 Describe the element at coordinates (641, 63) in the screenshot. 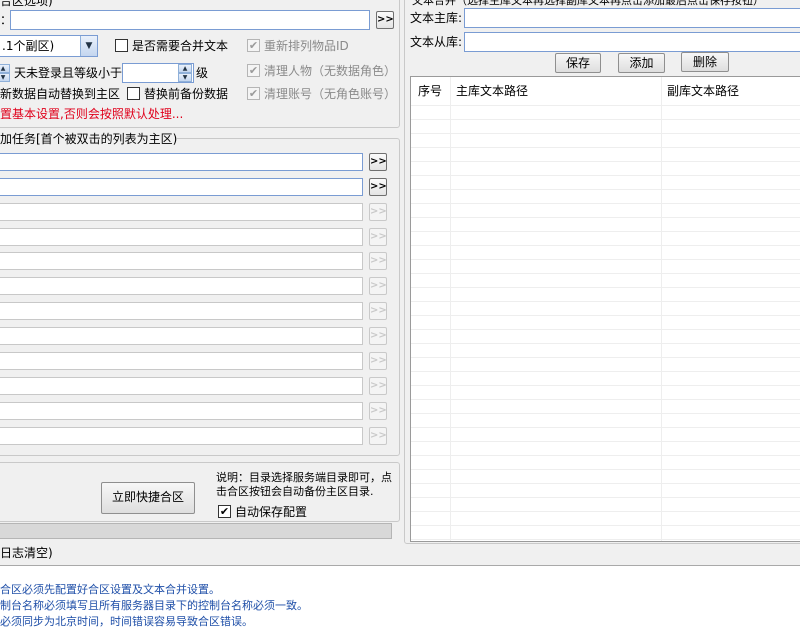

I see `add-button: 添加` at that location.